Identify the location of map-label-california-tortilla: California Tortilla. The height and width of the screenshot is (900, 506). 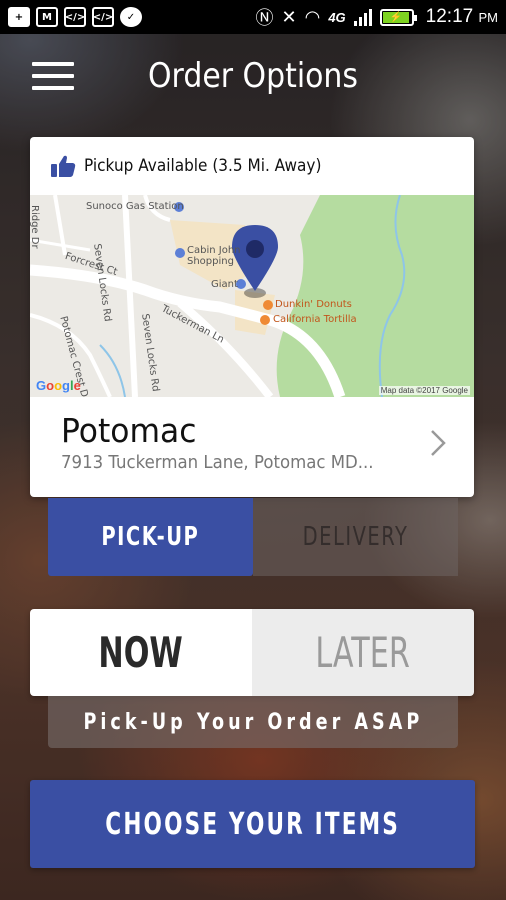
(315, 319).